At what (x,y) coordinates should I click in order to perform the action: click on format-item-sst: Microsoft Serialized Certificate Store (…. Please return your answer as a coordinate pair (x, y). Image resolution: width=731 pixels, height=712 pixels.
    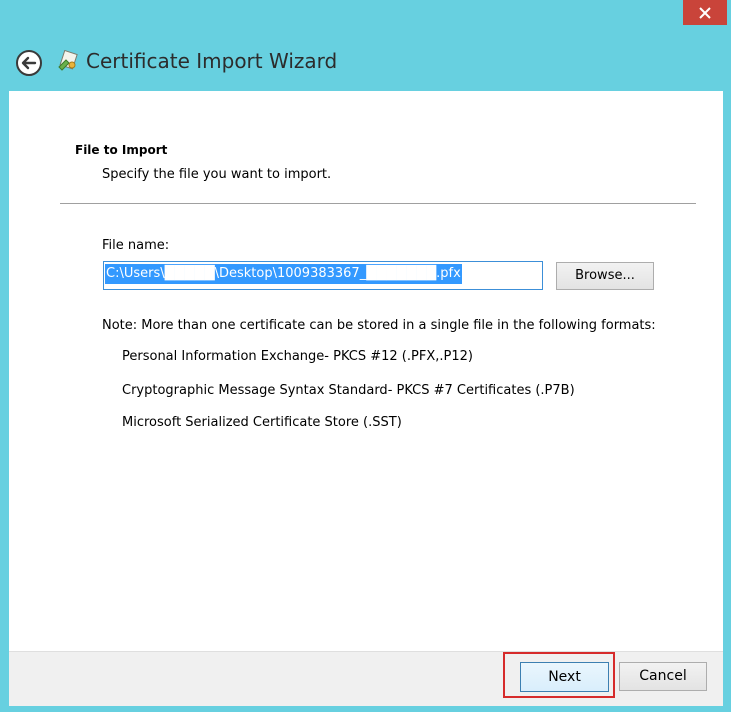
    Looking at the image, I should click on (262, 422).